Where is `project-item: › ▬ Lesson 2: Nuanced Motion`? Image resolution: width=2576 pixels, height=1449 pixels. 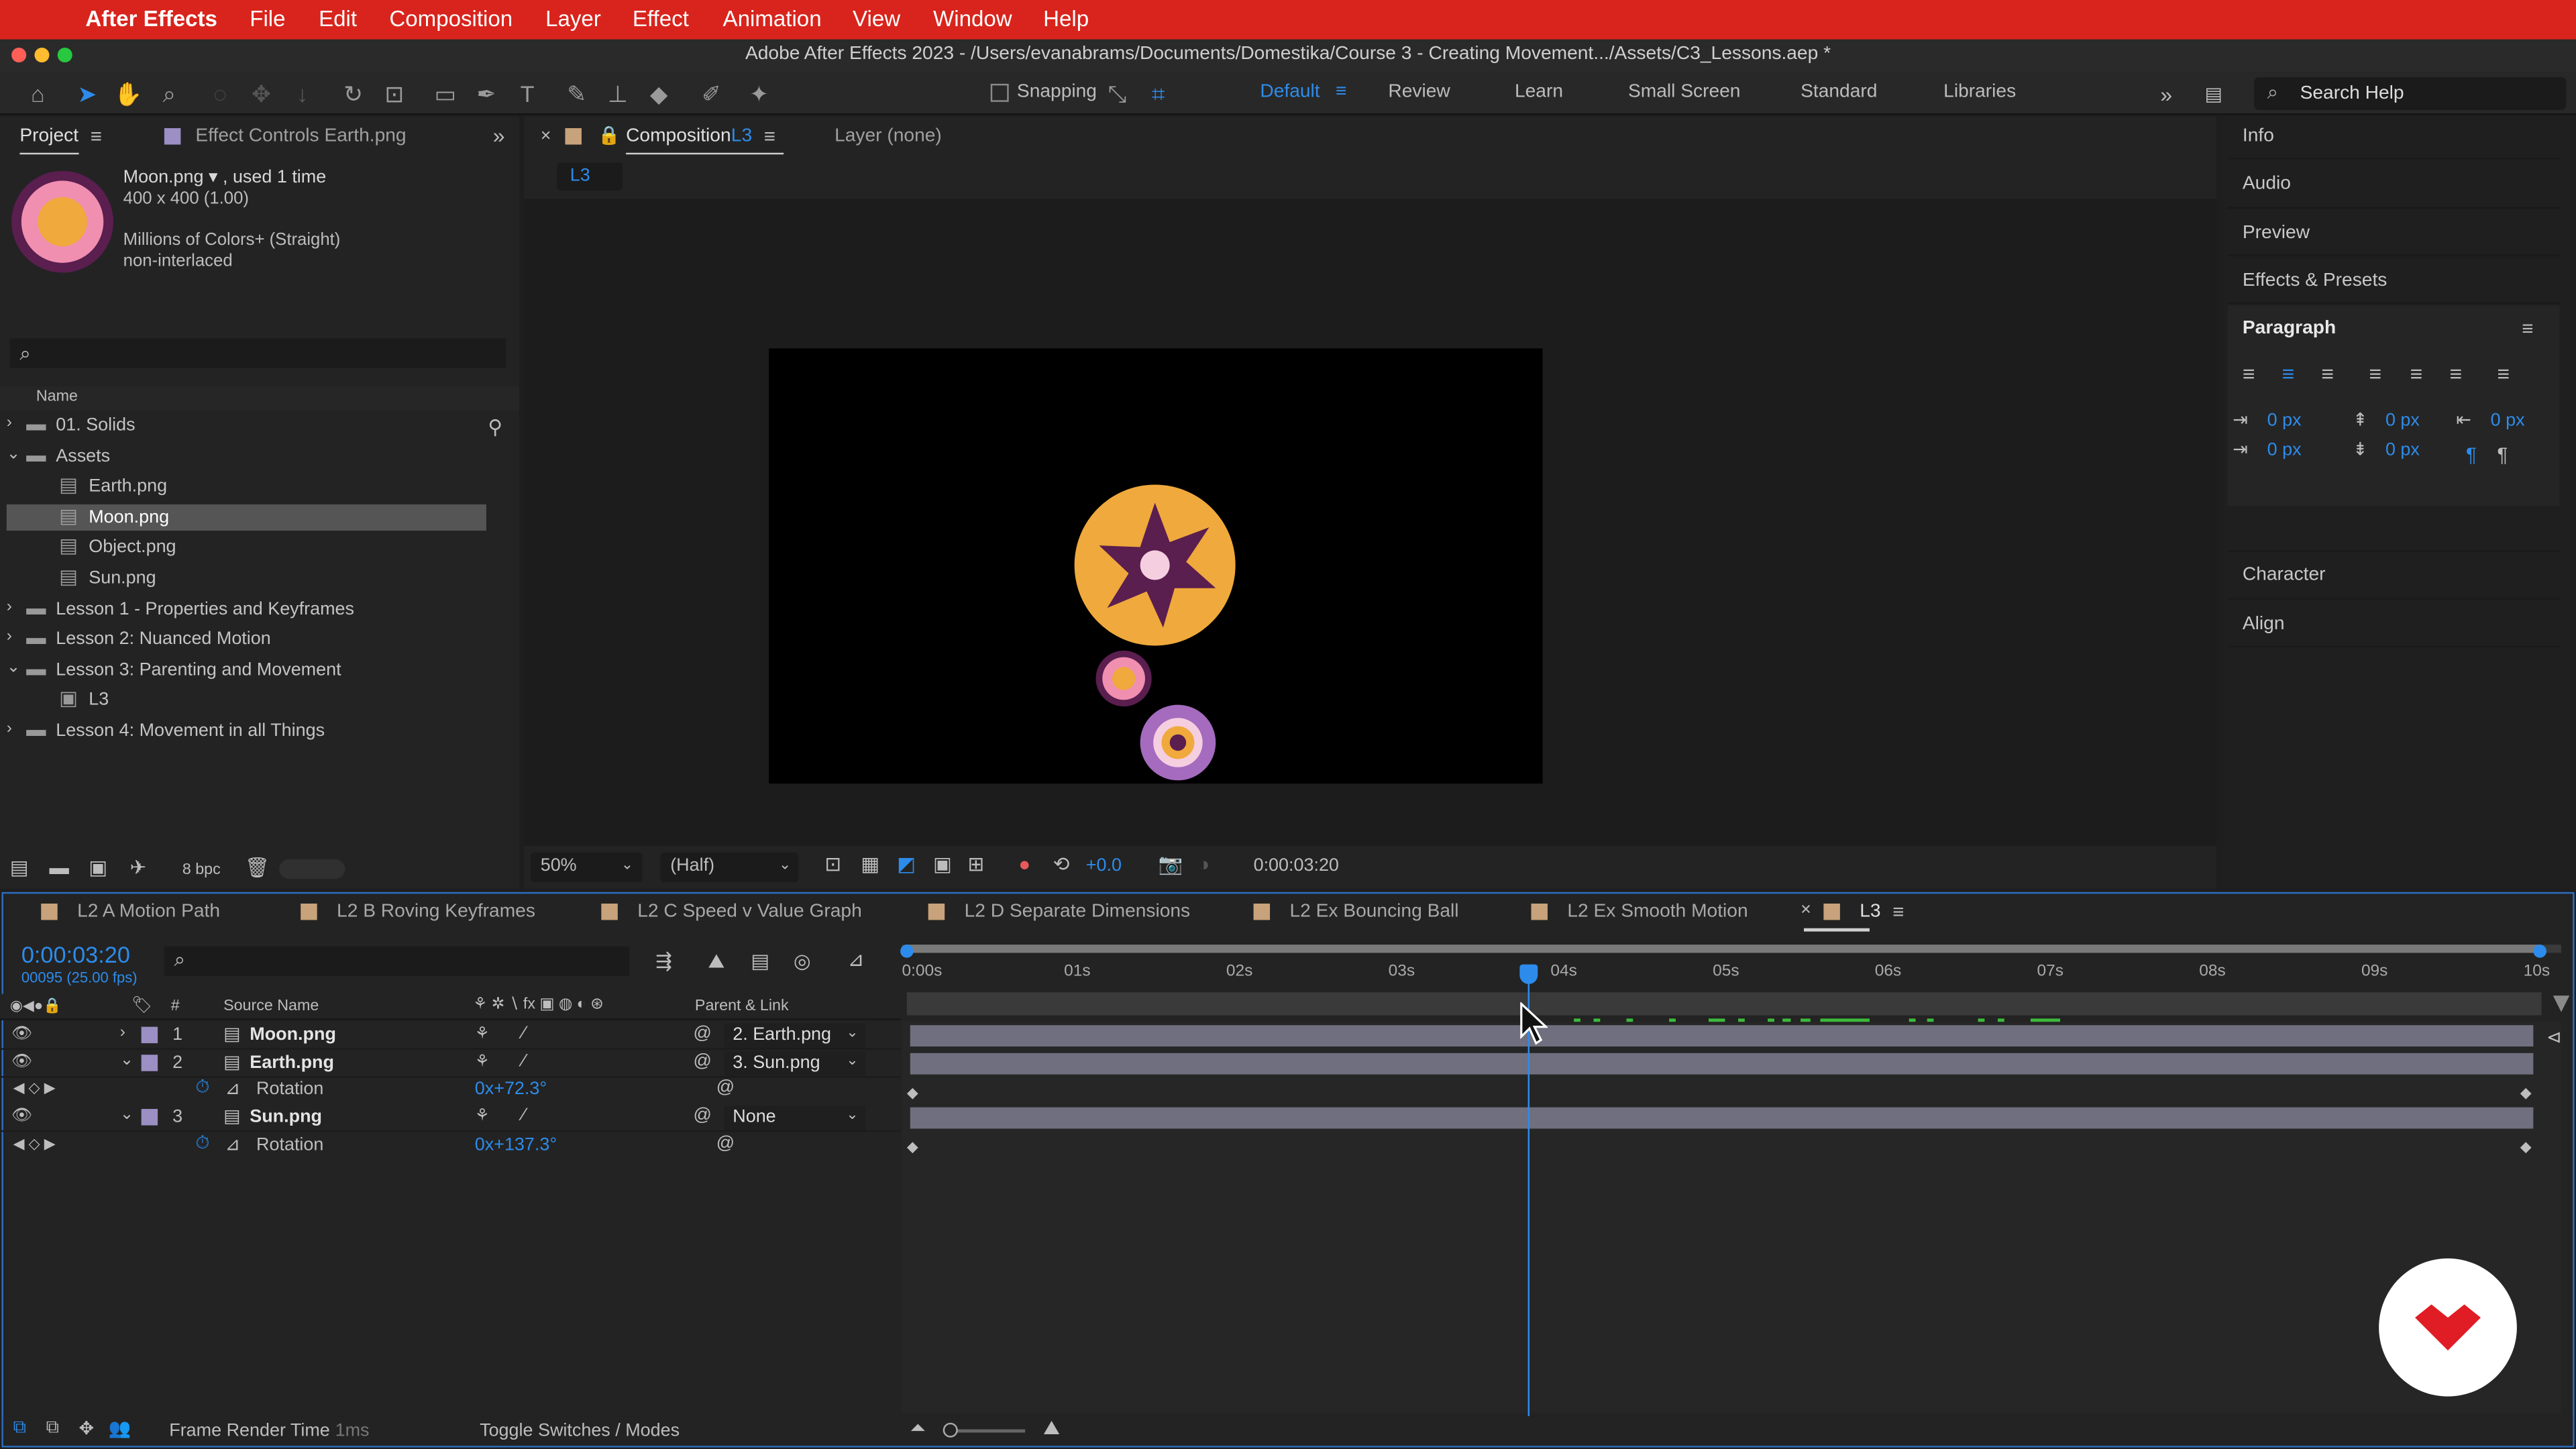 project-item: › ▬ Lesson 2: Nuanced Motion is located at coordinates (246, 641).